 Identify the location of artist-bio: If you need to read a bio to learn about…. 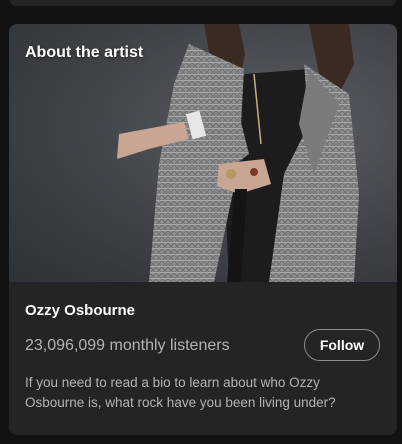
(180, 392).